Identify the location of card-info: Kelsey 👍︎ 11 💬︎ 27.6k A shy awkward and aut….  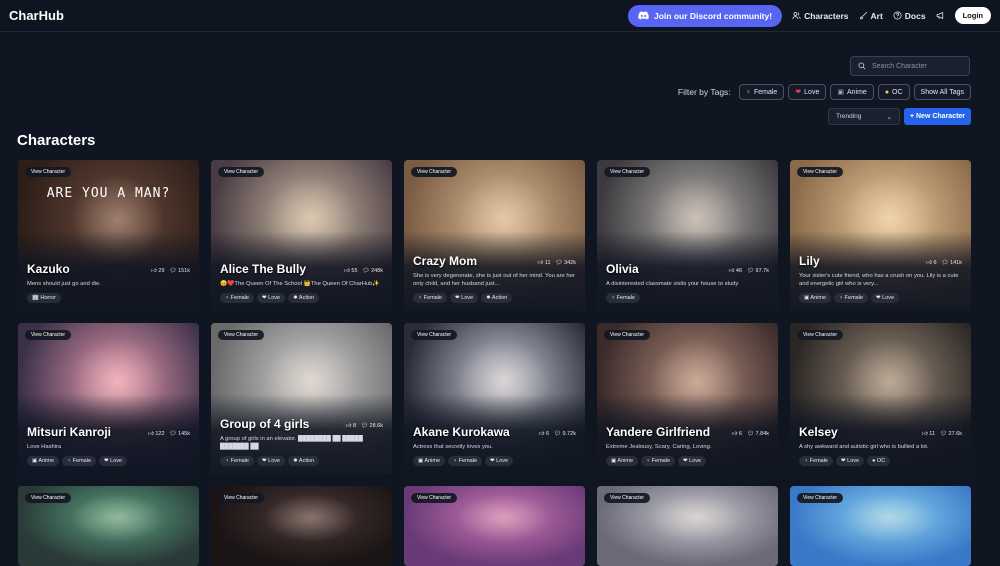
(880, 445).